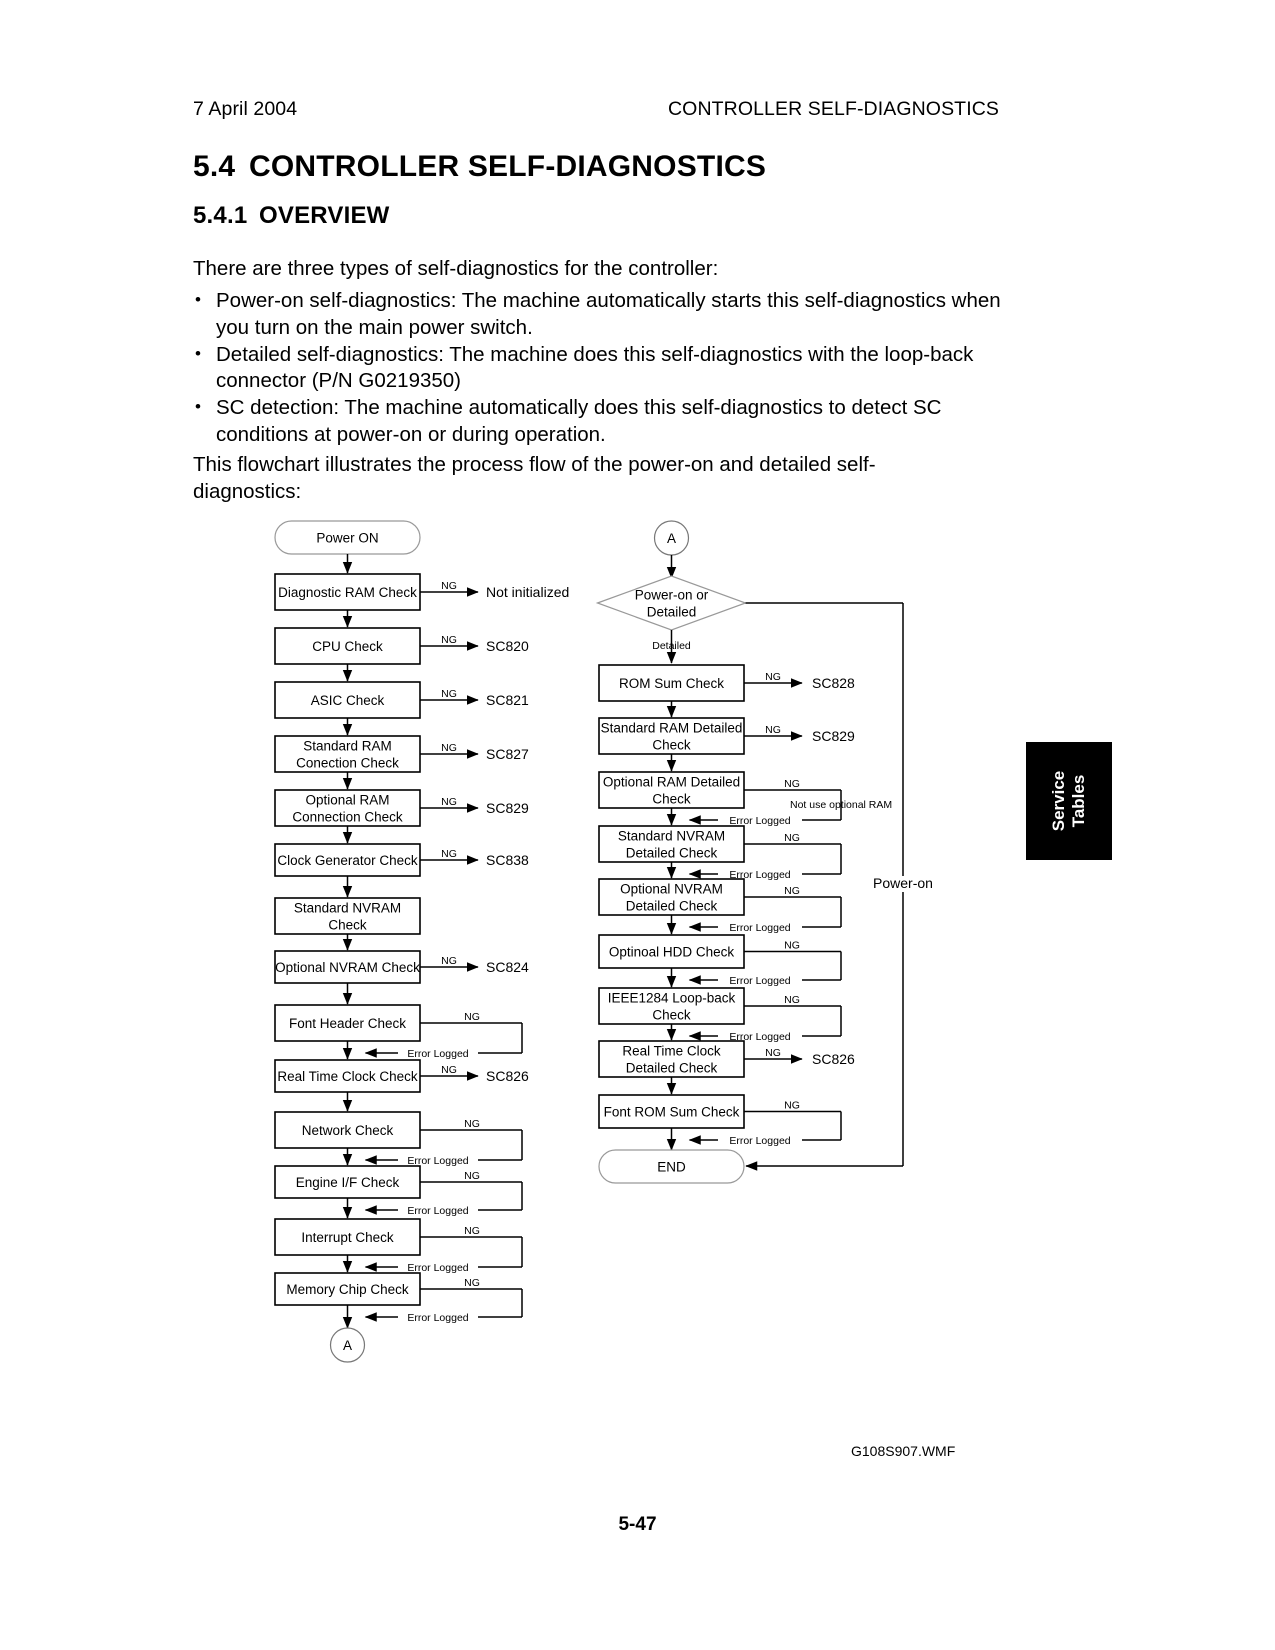  I want to click on svg-text: Diagnostic RAM Check, so click(347, 592).